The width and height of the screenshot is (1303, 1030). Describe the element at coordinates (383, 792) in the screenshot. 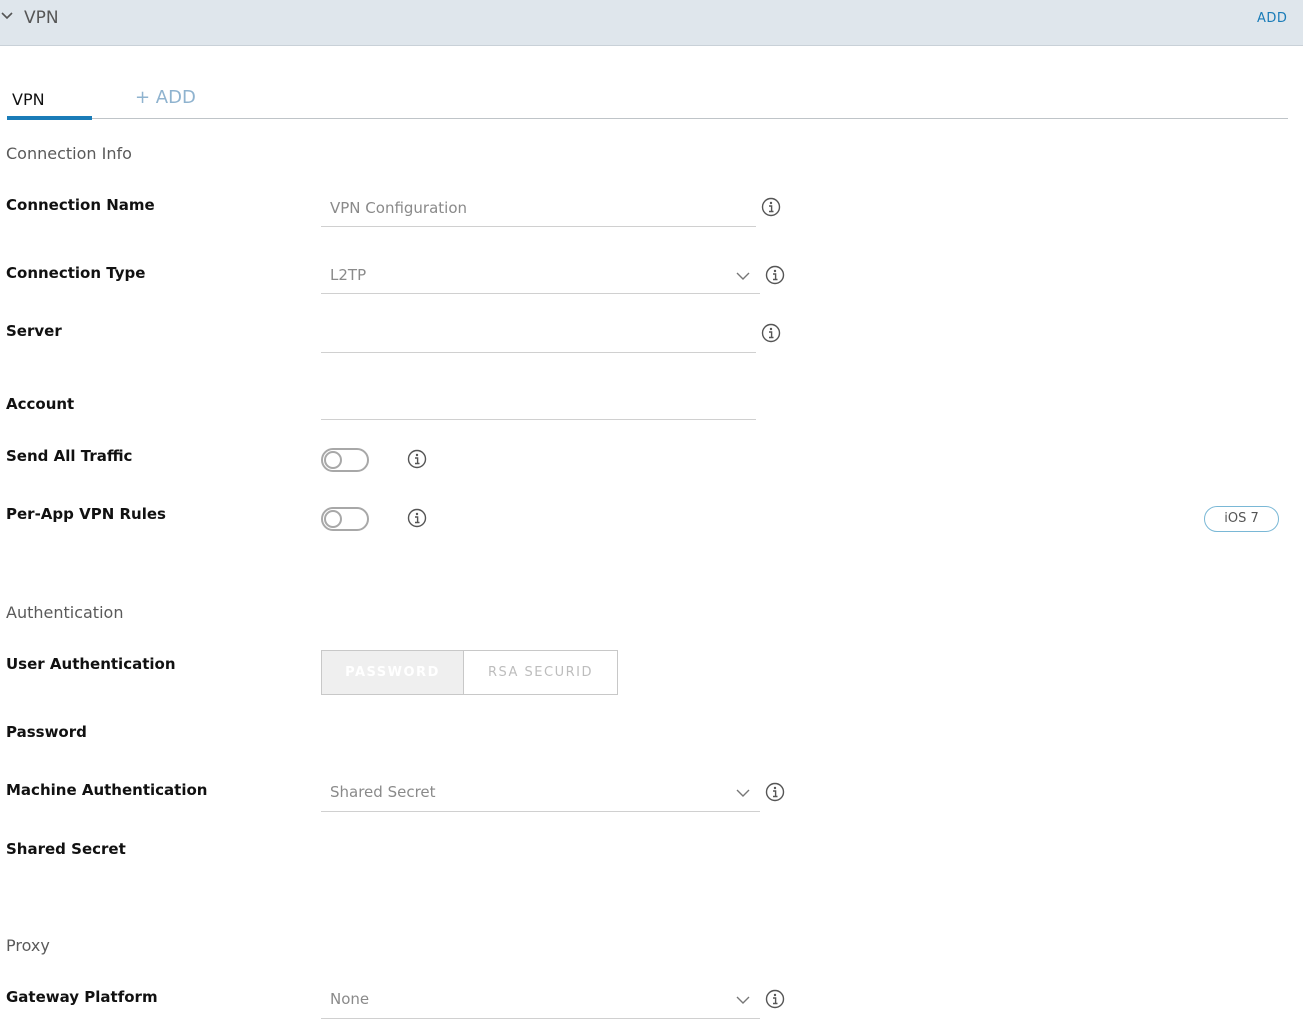

I see `machine-authentication-select: Shared Secret` at that location.